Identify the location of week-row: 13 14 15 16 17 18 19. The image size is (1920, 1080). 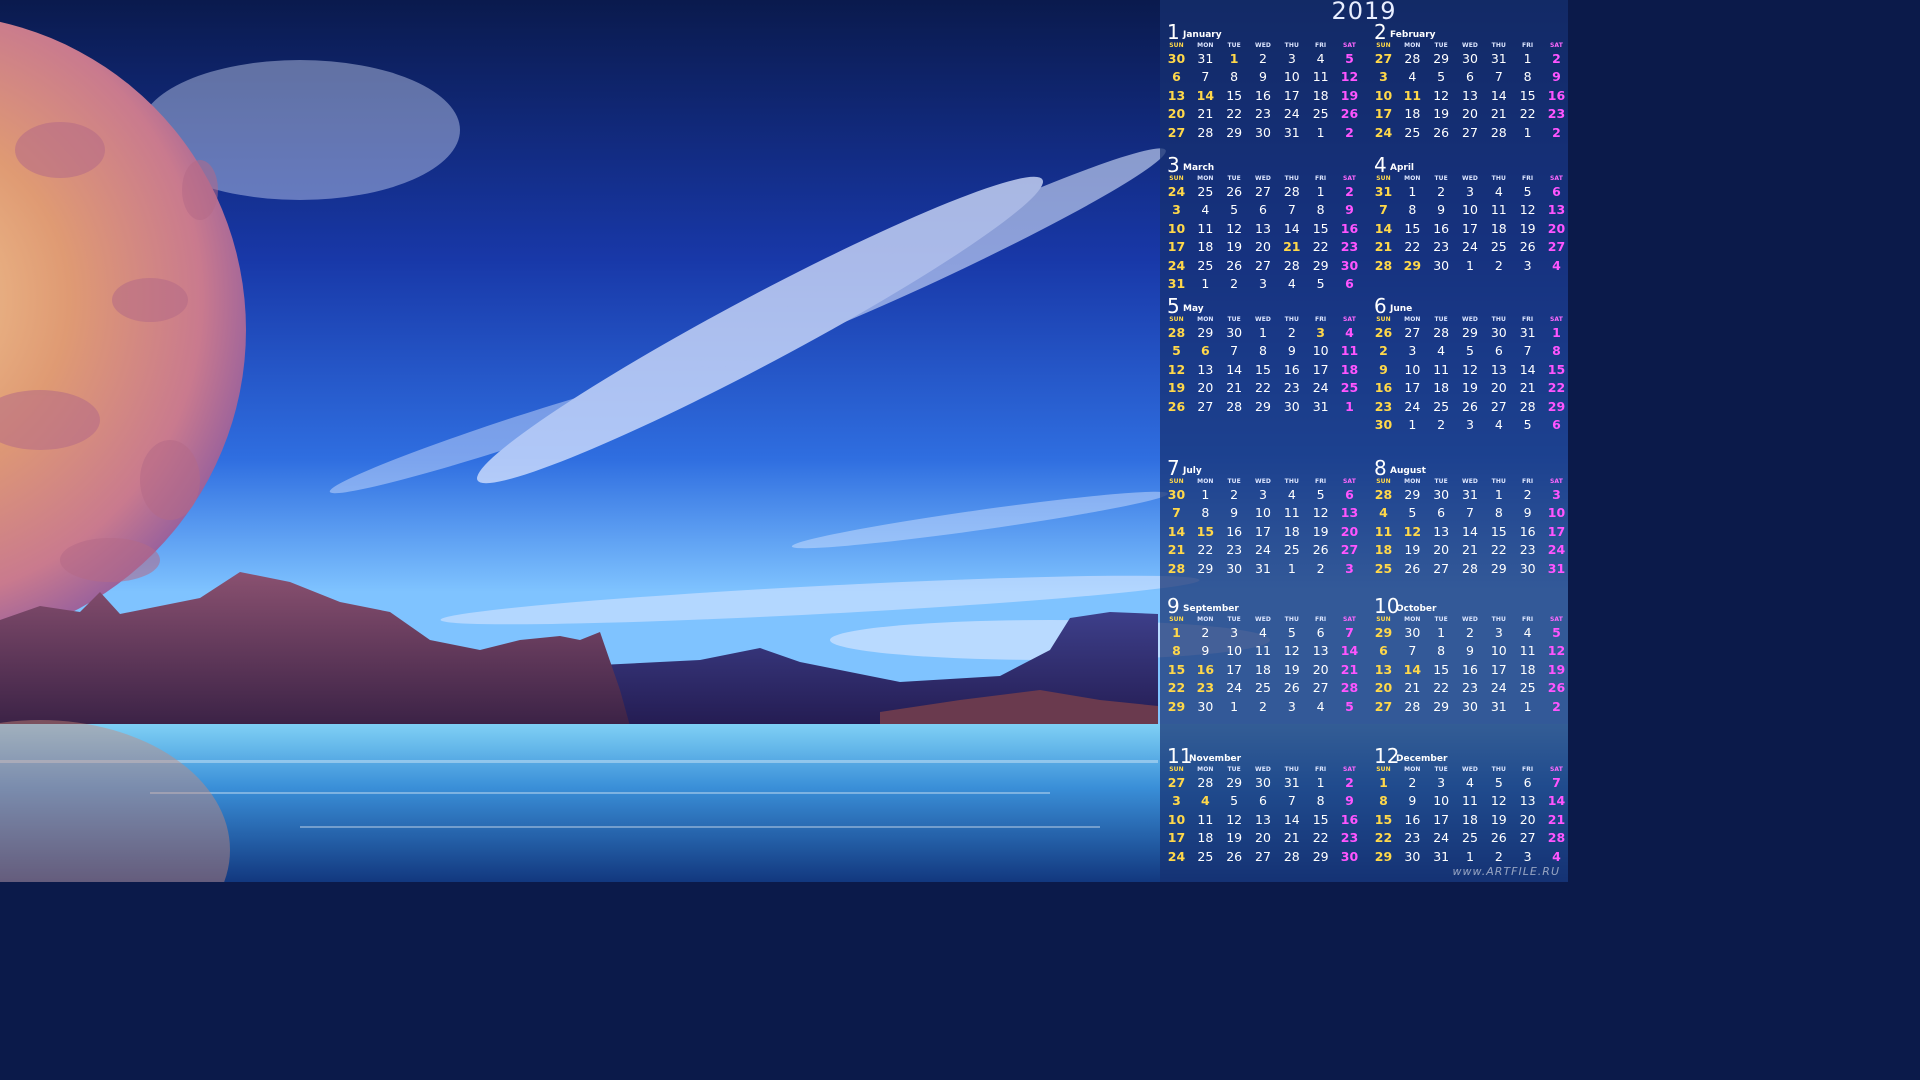
(1470, 670).